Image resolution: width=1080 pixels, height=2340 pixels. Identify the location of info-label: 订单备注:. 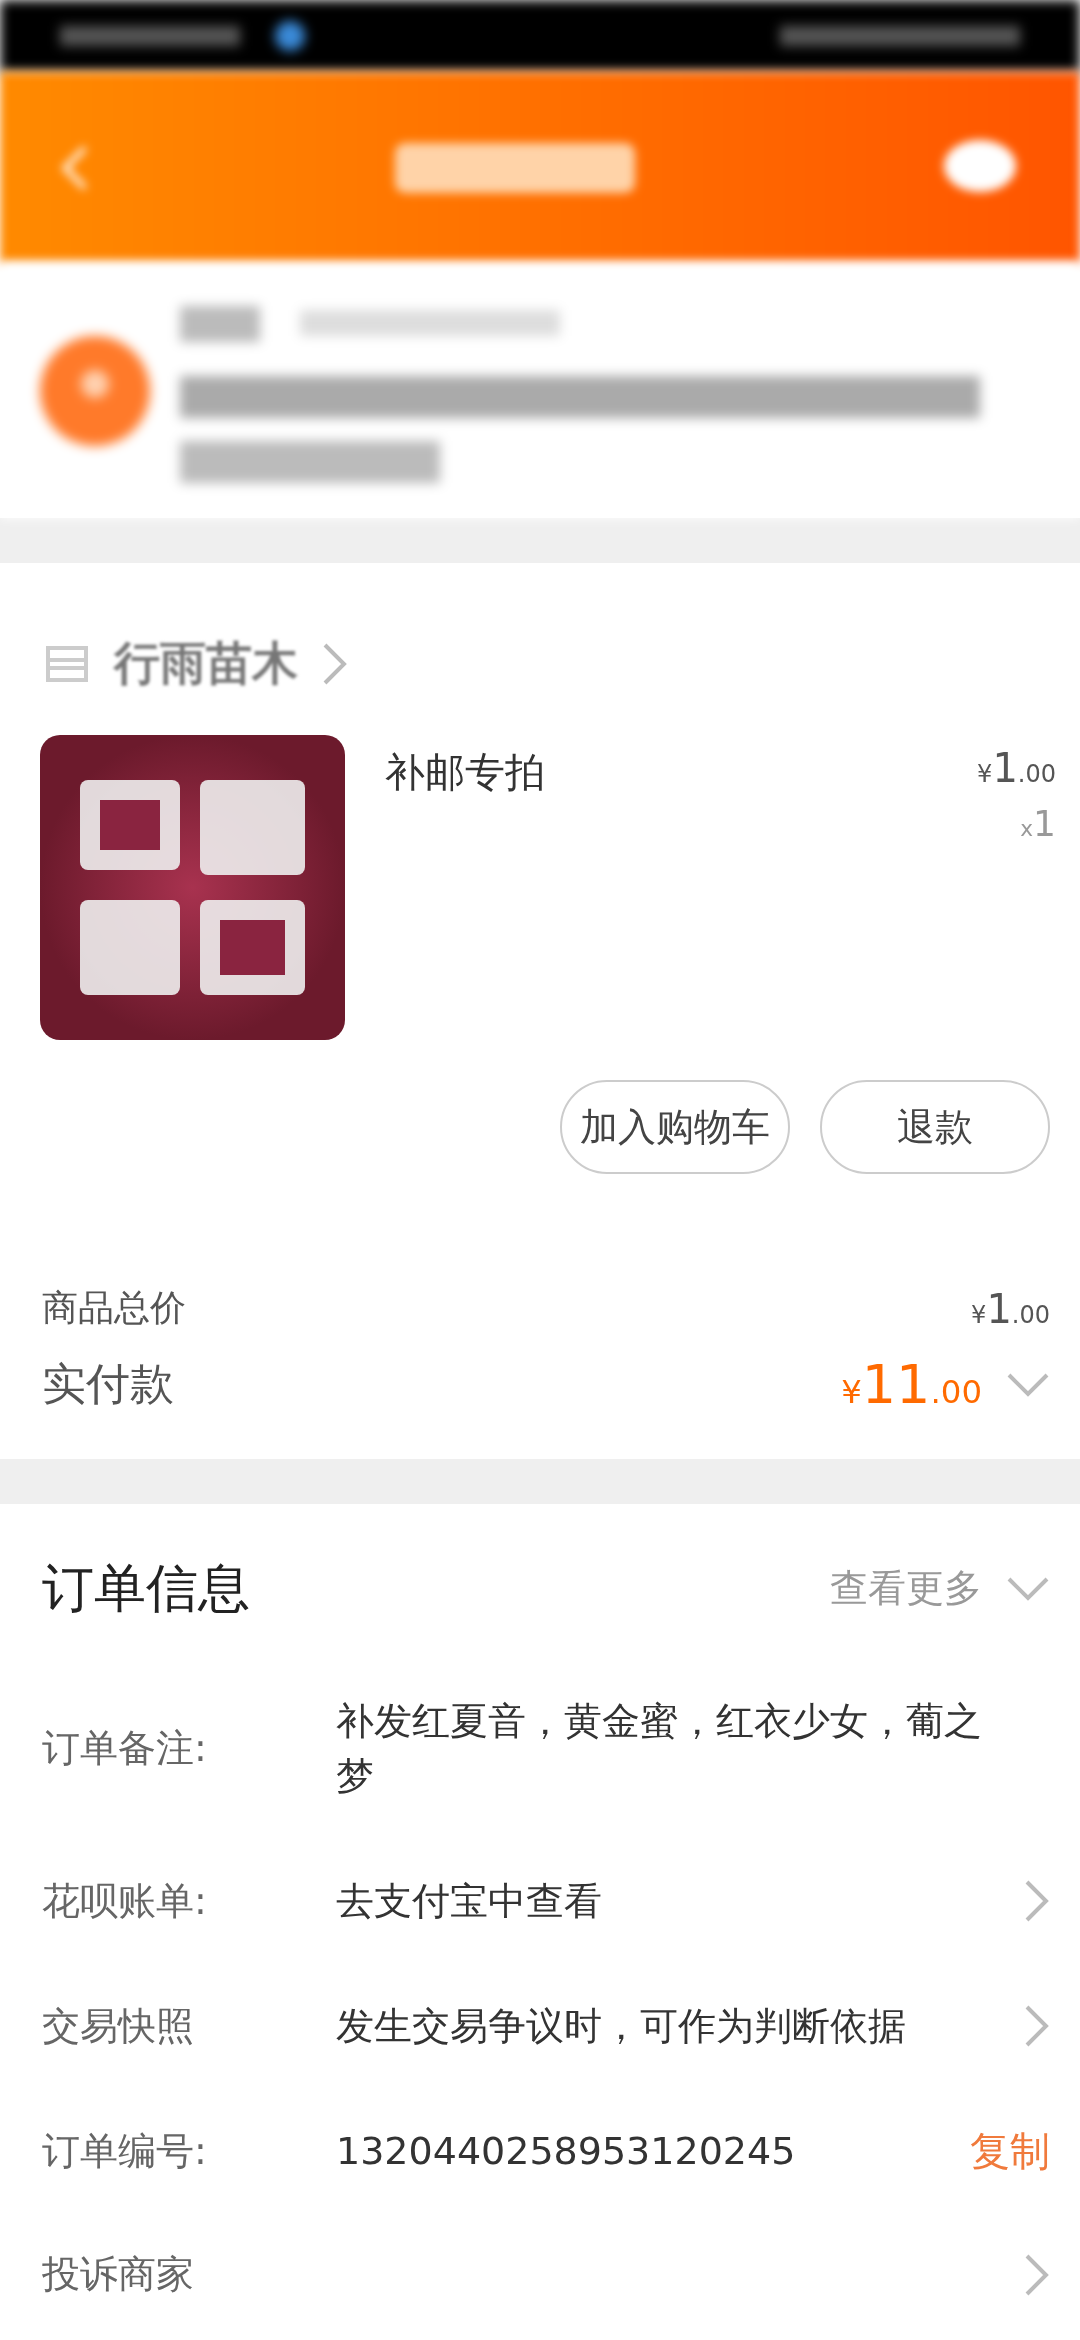
(125, 1749).